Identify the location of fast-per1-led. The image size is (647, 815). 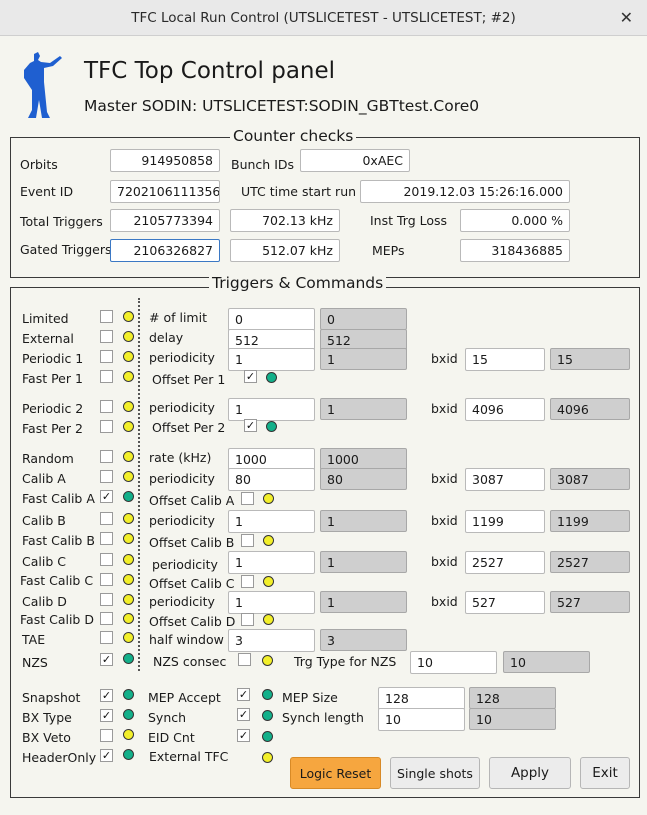
(128, 376).